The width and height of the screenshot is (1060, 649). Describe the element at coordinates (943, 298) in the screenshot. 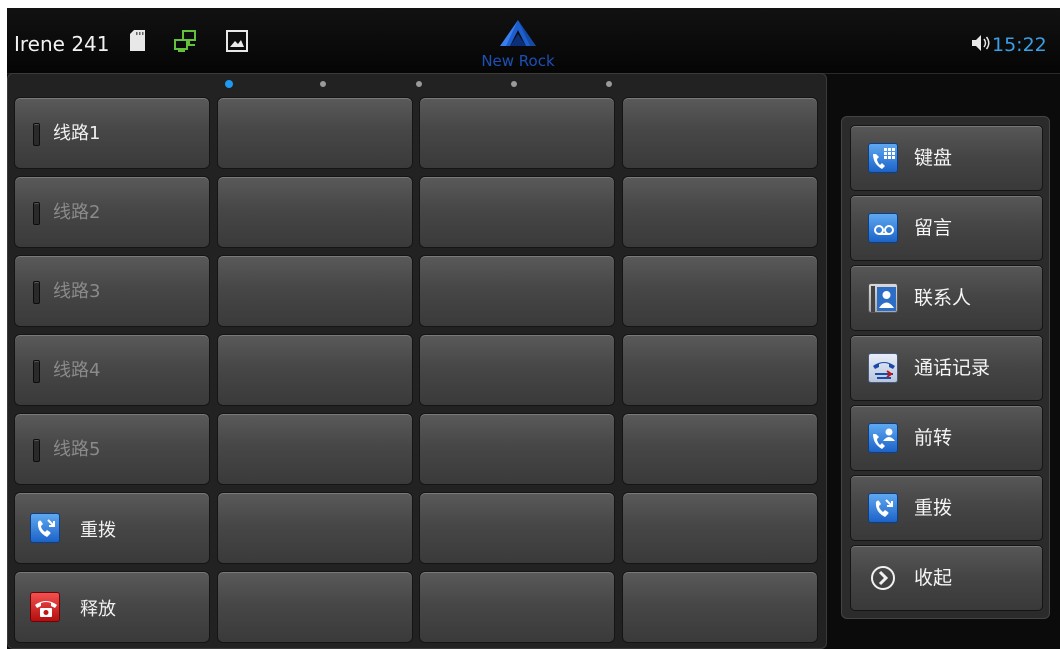

I see `contacts-label: 联系人` at that location.